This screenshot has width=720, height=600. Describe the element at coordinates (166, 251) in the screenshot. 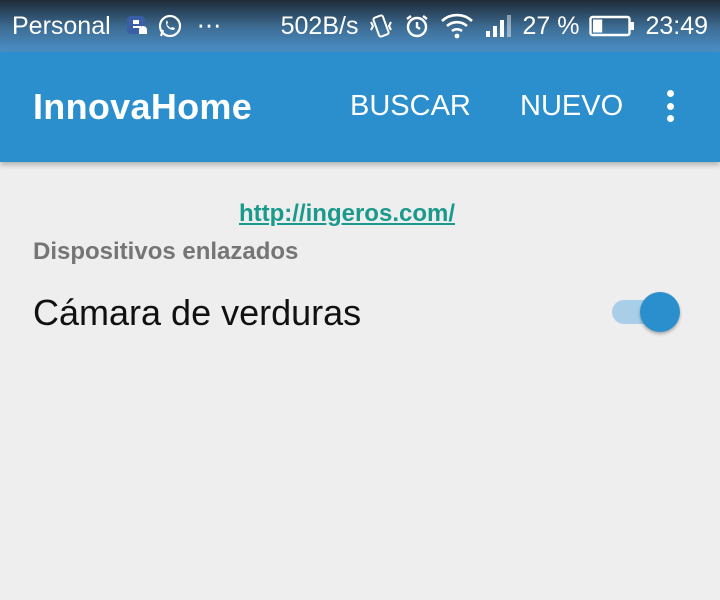

I see `section-header: Dispositivos enlazados` at that location.